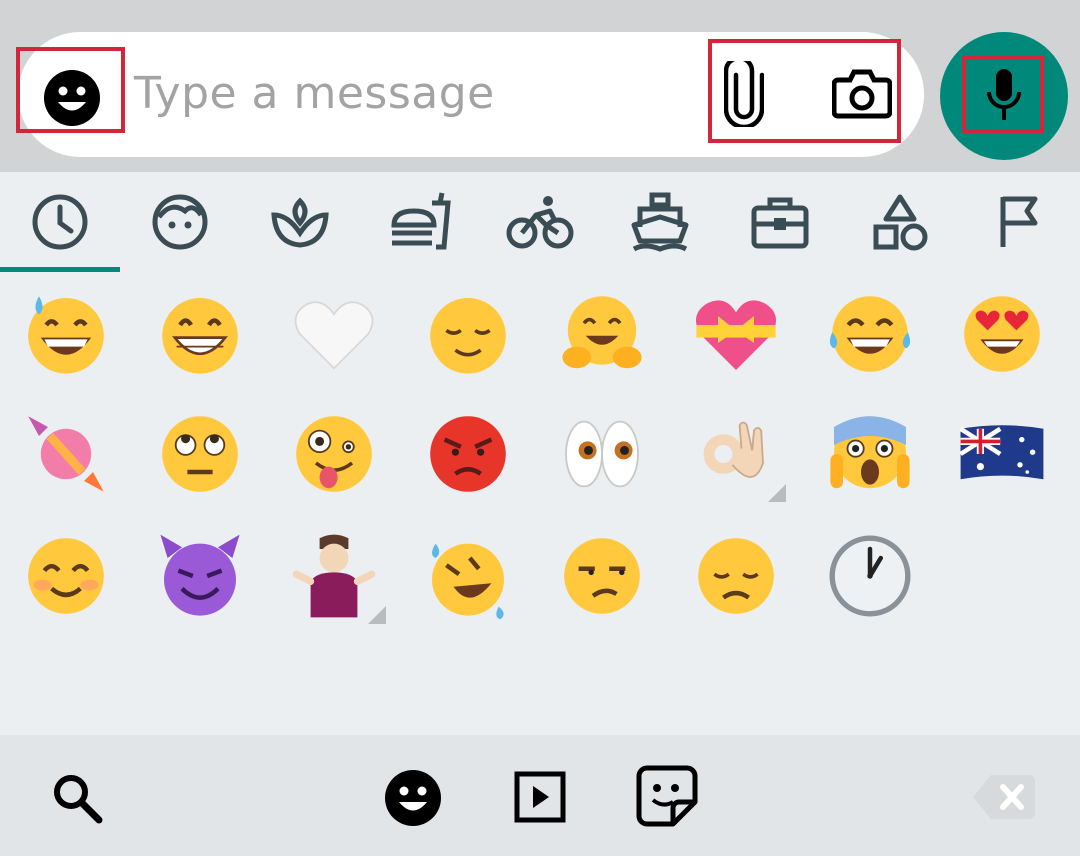 The width and height of the screenshot is (1080, 856). I want to click on emoji-category-tabs, so click(540, 222).